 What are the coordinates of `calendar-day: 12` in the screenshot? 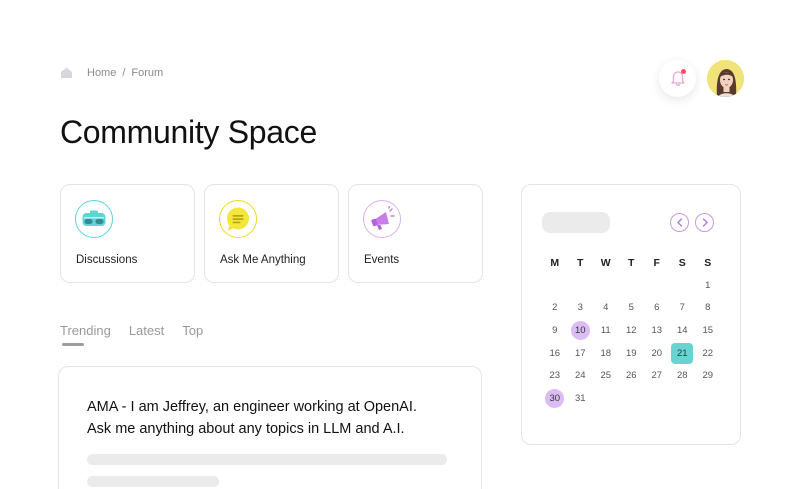 It's located at (632, 330).